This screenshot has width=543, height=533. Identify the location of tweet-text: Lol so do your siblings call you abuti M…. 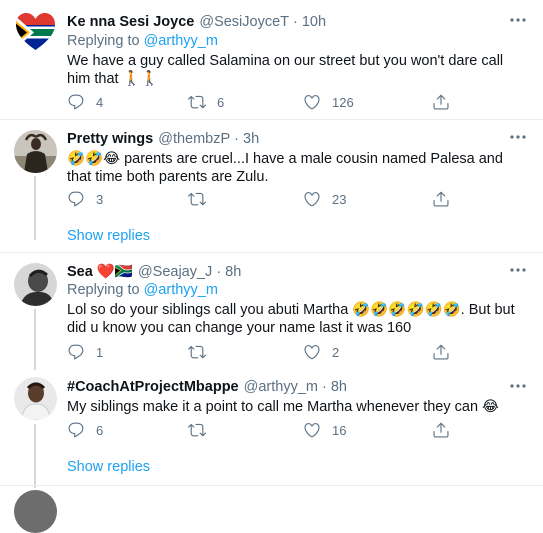
(291, 319).